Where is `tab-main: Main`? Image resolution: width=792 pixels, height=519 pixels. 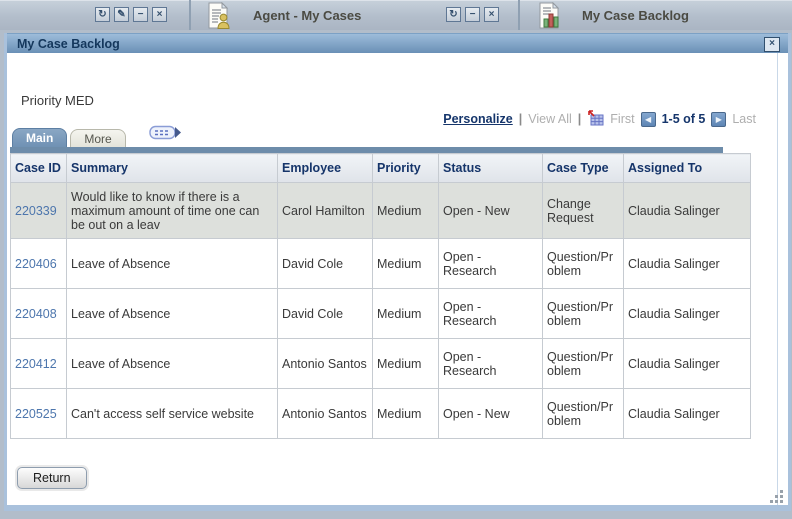
tab-main: Main is located at coordinates (40, 138).